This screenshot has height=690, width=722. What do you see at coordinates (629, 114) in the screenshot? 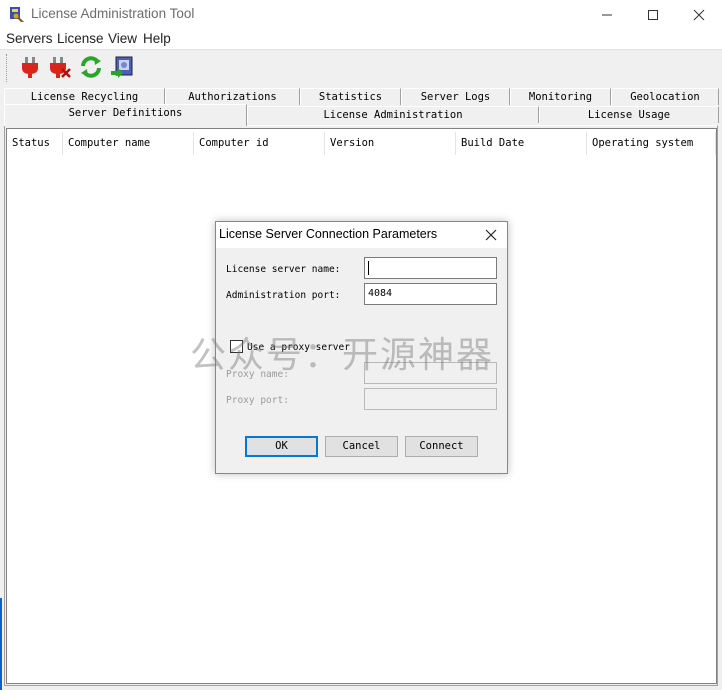
I see `tab-license-usage: License Usage` at bounding box center [629, 114].